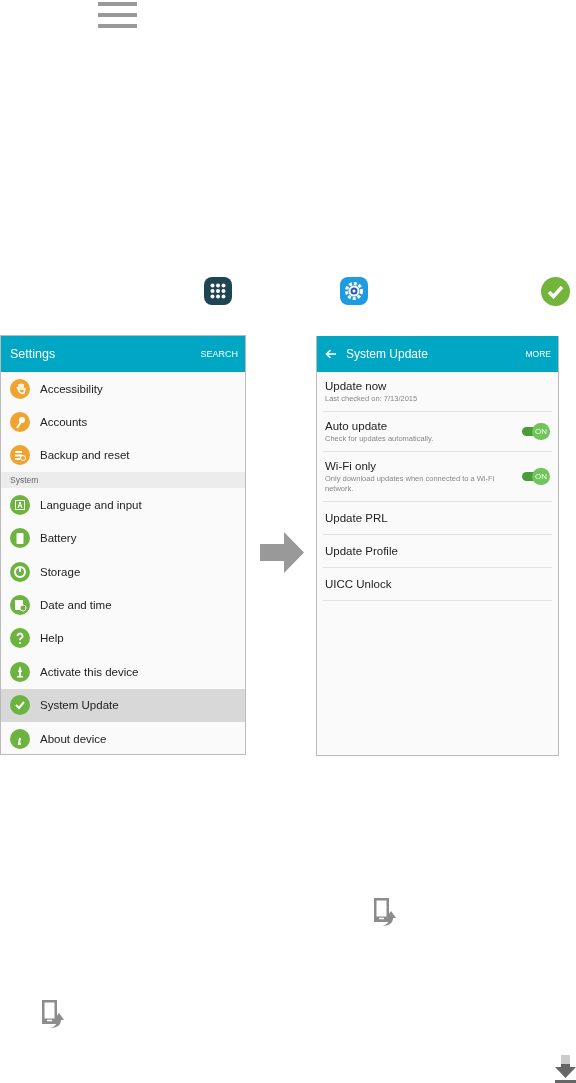 The width and height of the screenshot is (576, 1083). What do you see at coordinates (89, 671) in the screenshot?
I see `item-label: Activate this device` at bounding box center [89, 671].